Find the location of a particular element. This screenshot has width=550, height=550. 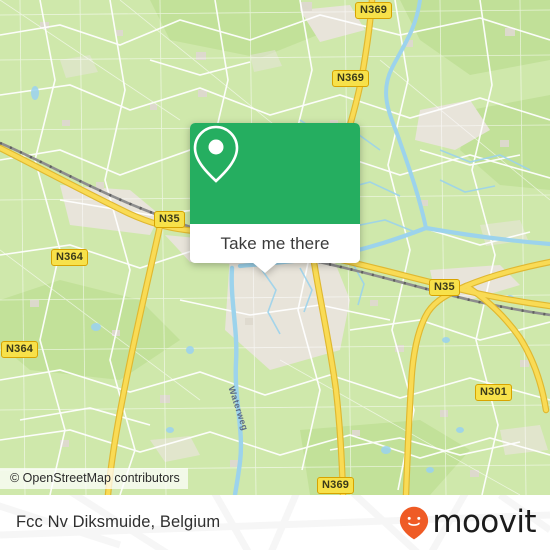

map-pin-icon is located at coordinates (216, 154).